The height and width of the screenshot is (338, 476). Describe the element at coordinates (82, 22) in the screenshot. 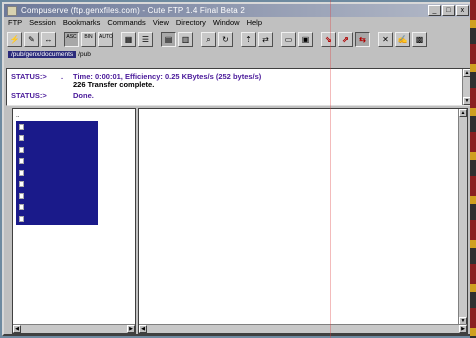

I see `menu-bookmarks: Bookmarks` at that location.